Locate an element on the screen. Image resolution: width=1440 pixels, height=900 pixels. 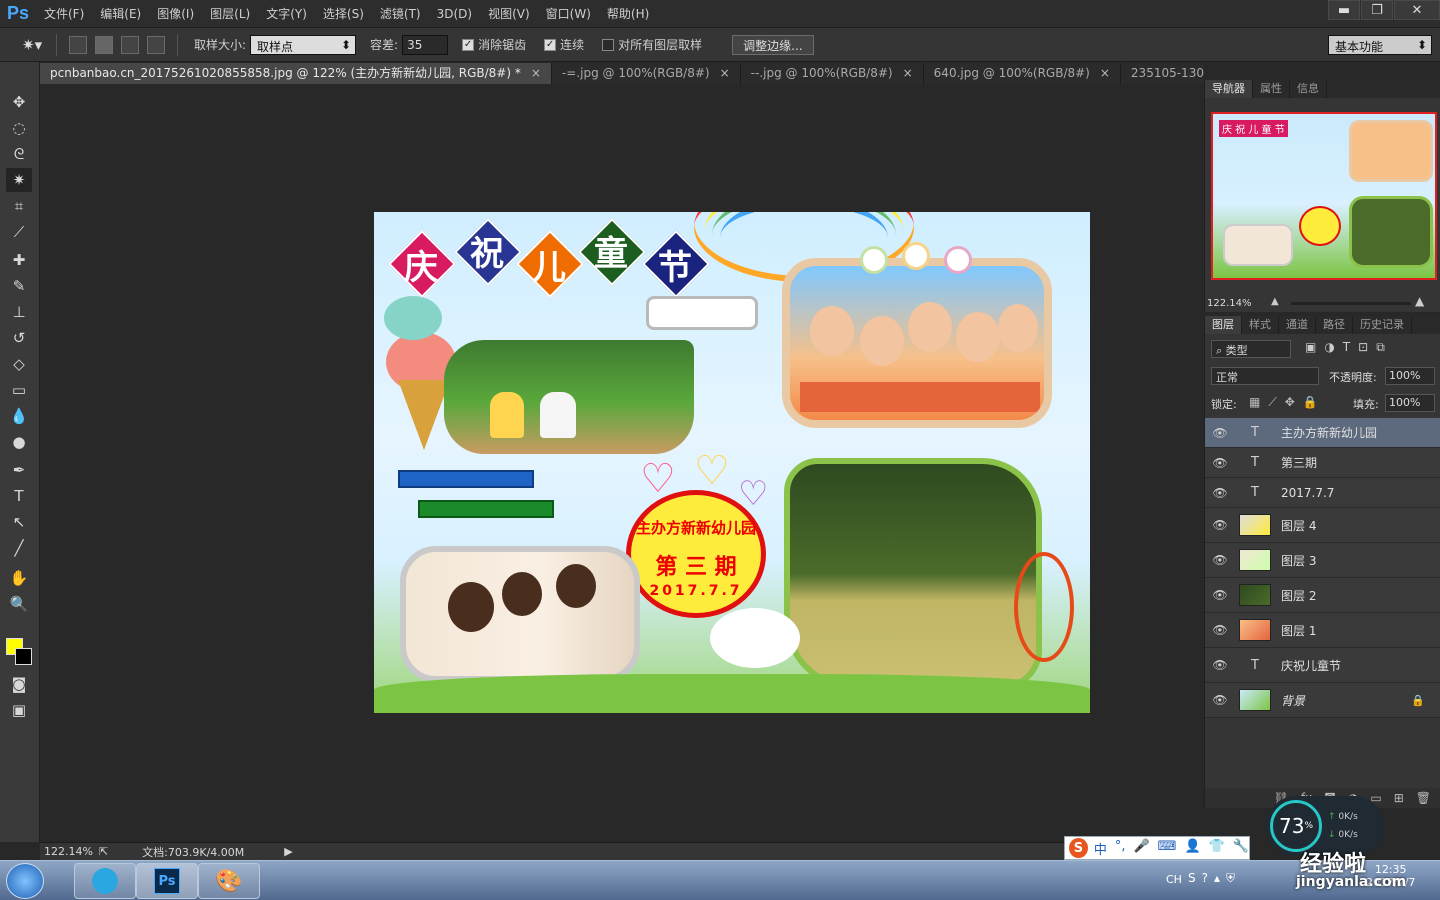
ime-item-icon: 中 is located at coordinates (1100, 848).